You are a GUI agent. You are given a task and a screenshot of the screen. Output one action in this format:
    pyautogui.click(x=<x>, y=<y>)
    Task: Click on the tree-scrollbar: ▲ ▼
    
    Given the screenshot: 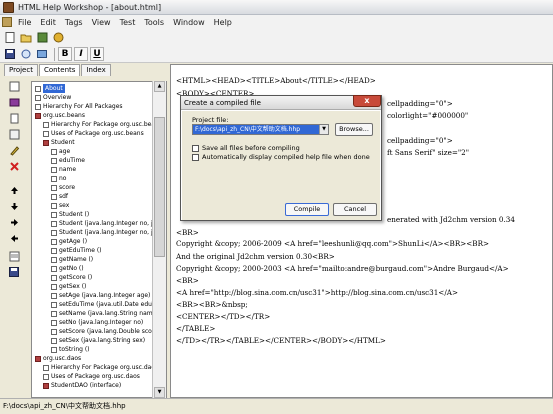 What is the action you would take?
    pyautogui.click(x=159, y=239)
    